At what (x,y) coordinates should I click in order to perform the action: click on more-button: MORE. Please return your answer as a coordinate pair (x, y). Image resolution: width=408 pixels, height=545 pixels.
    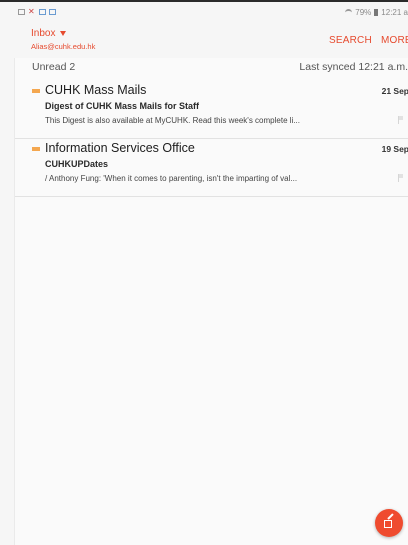
    Looking at the image, I should click on (394, 40).